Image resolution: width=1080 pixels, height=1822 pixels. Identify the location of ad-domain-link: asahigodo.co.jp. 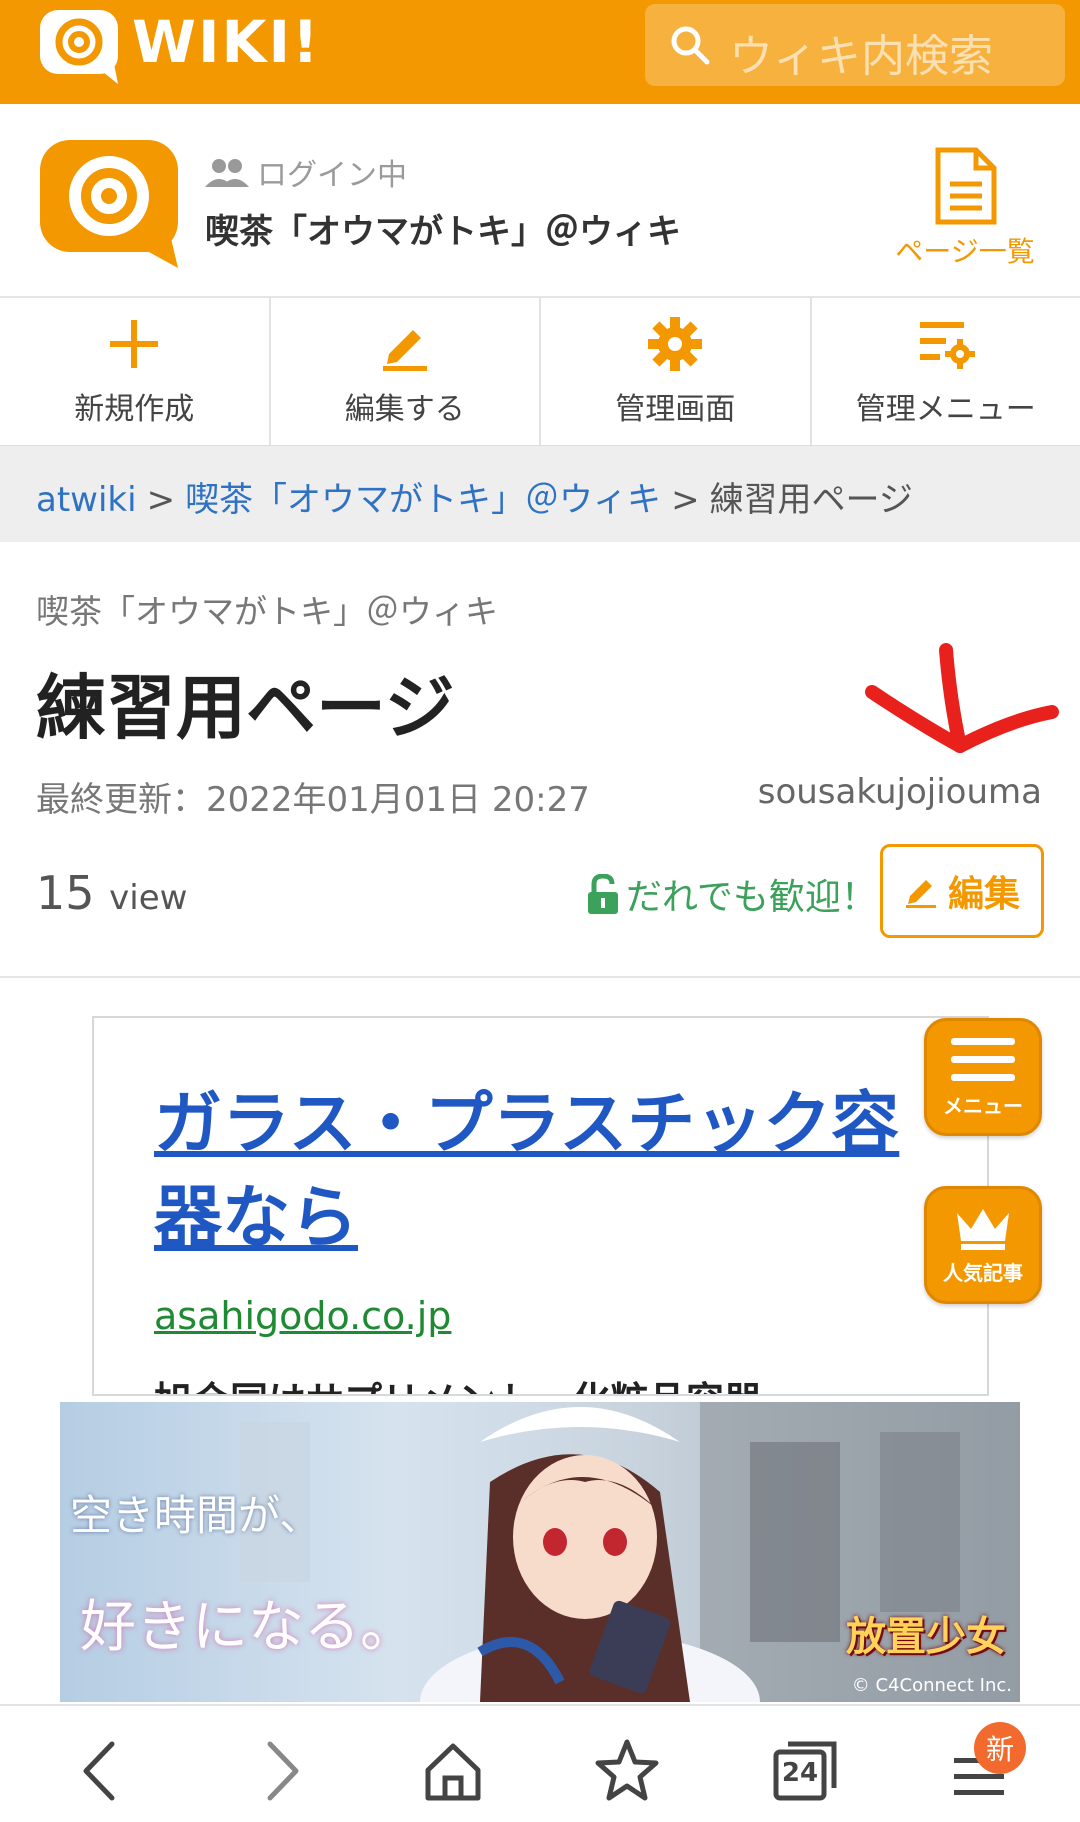
(302, 1316).